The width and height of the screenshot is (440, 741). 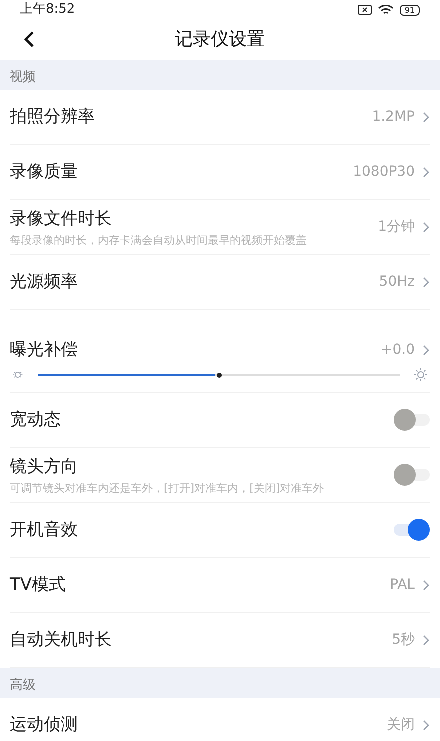 What do you see at coordinates (403, 640) in the screenshot?
I see `setting-value: 5秒` at bounding box center [403, 640].